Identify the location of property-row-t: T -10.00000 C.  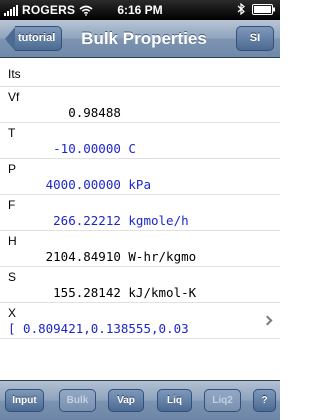
(140, 141).